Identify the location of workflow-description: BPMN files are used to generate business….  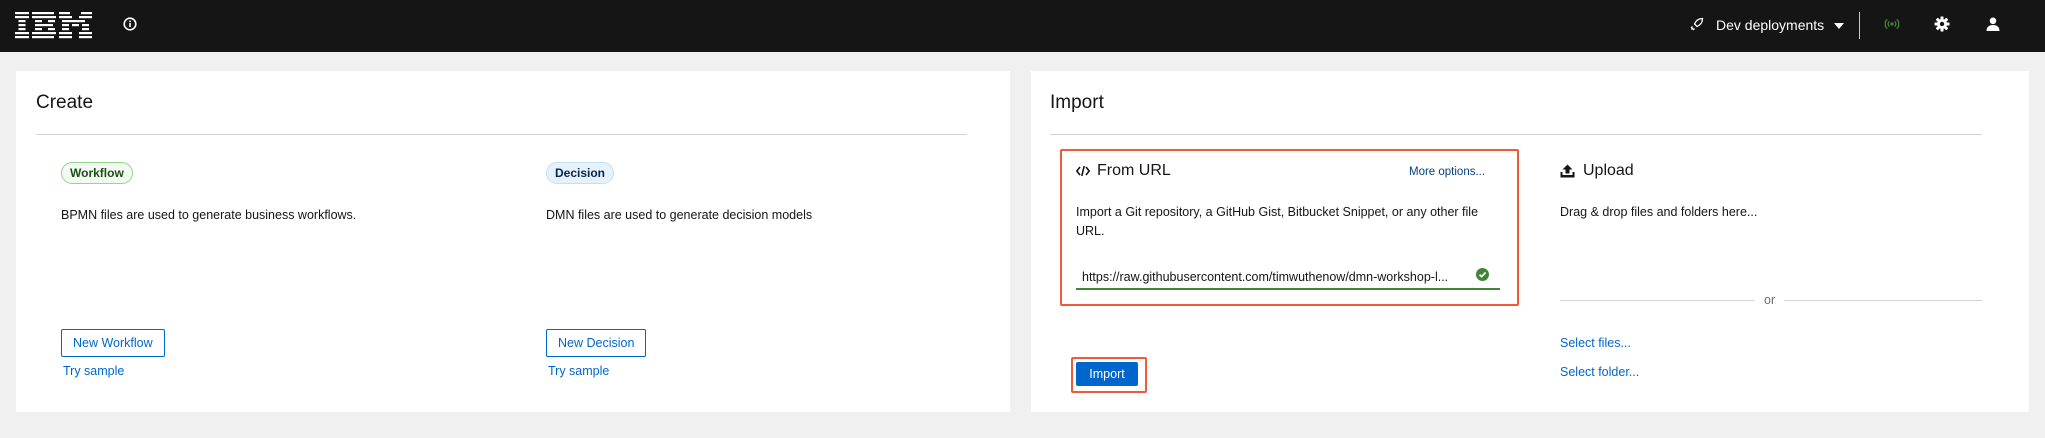
(209, 215).